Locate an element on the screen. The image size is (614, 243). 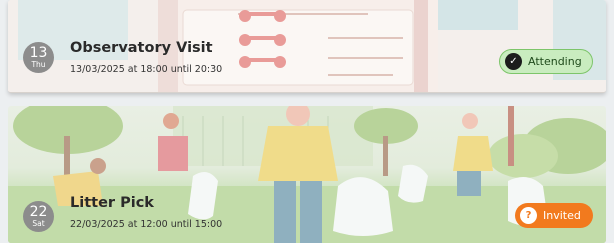
date-day: 13 is located at coordinates (38, 53).